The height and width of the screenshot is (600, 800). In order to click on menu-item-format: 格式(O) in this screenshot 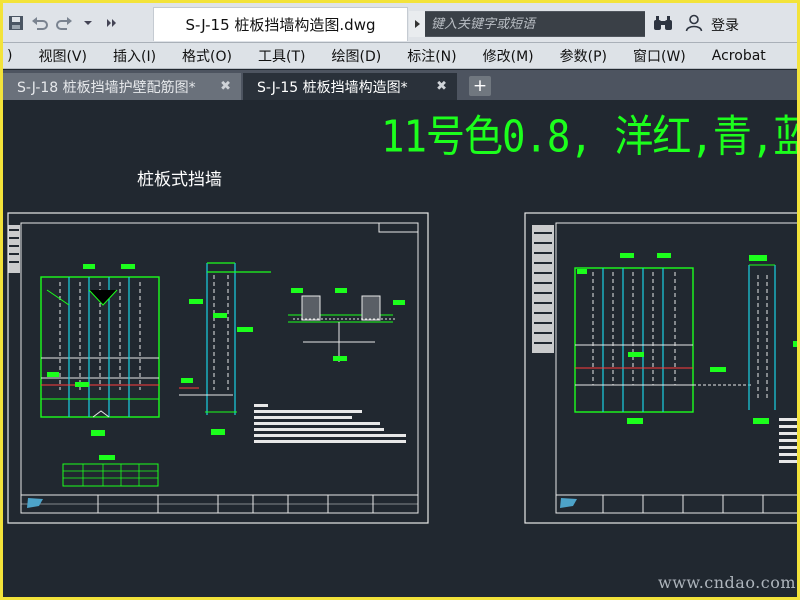, I will do `click(207, 56)`.